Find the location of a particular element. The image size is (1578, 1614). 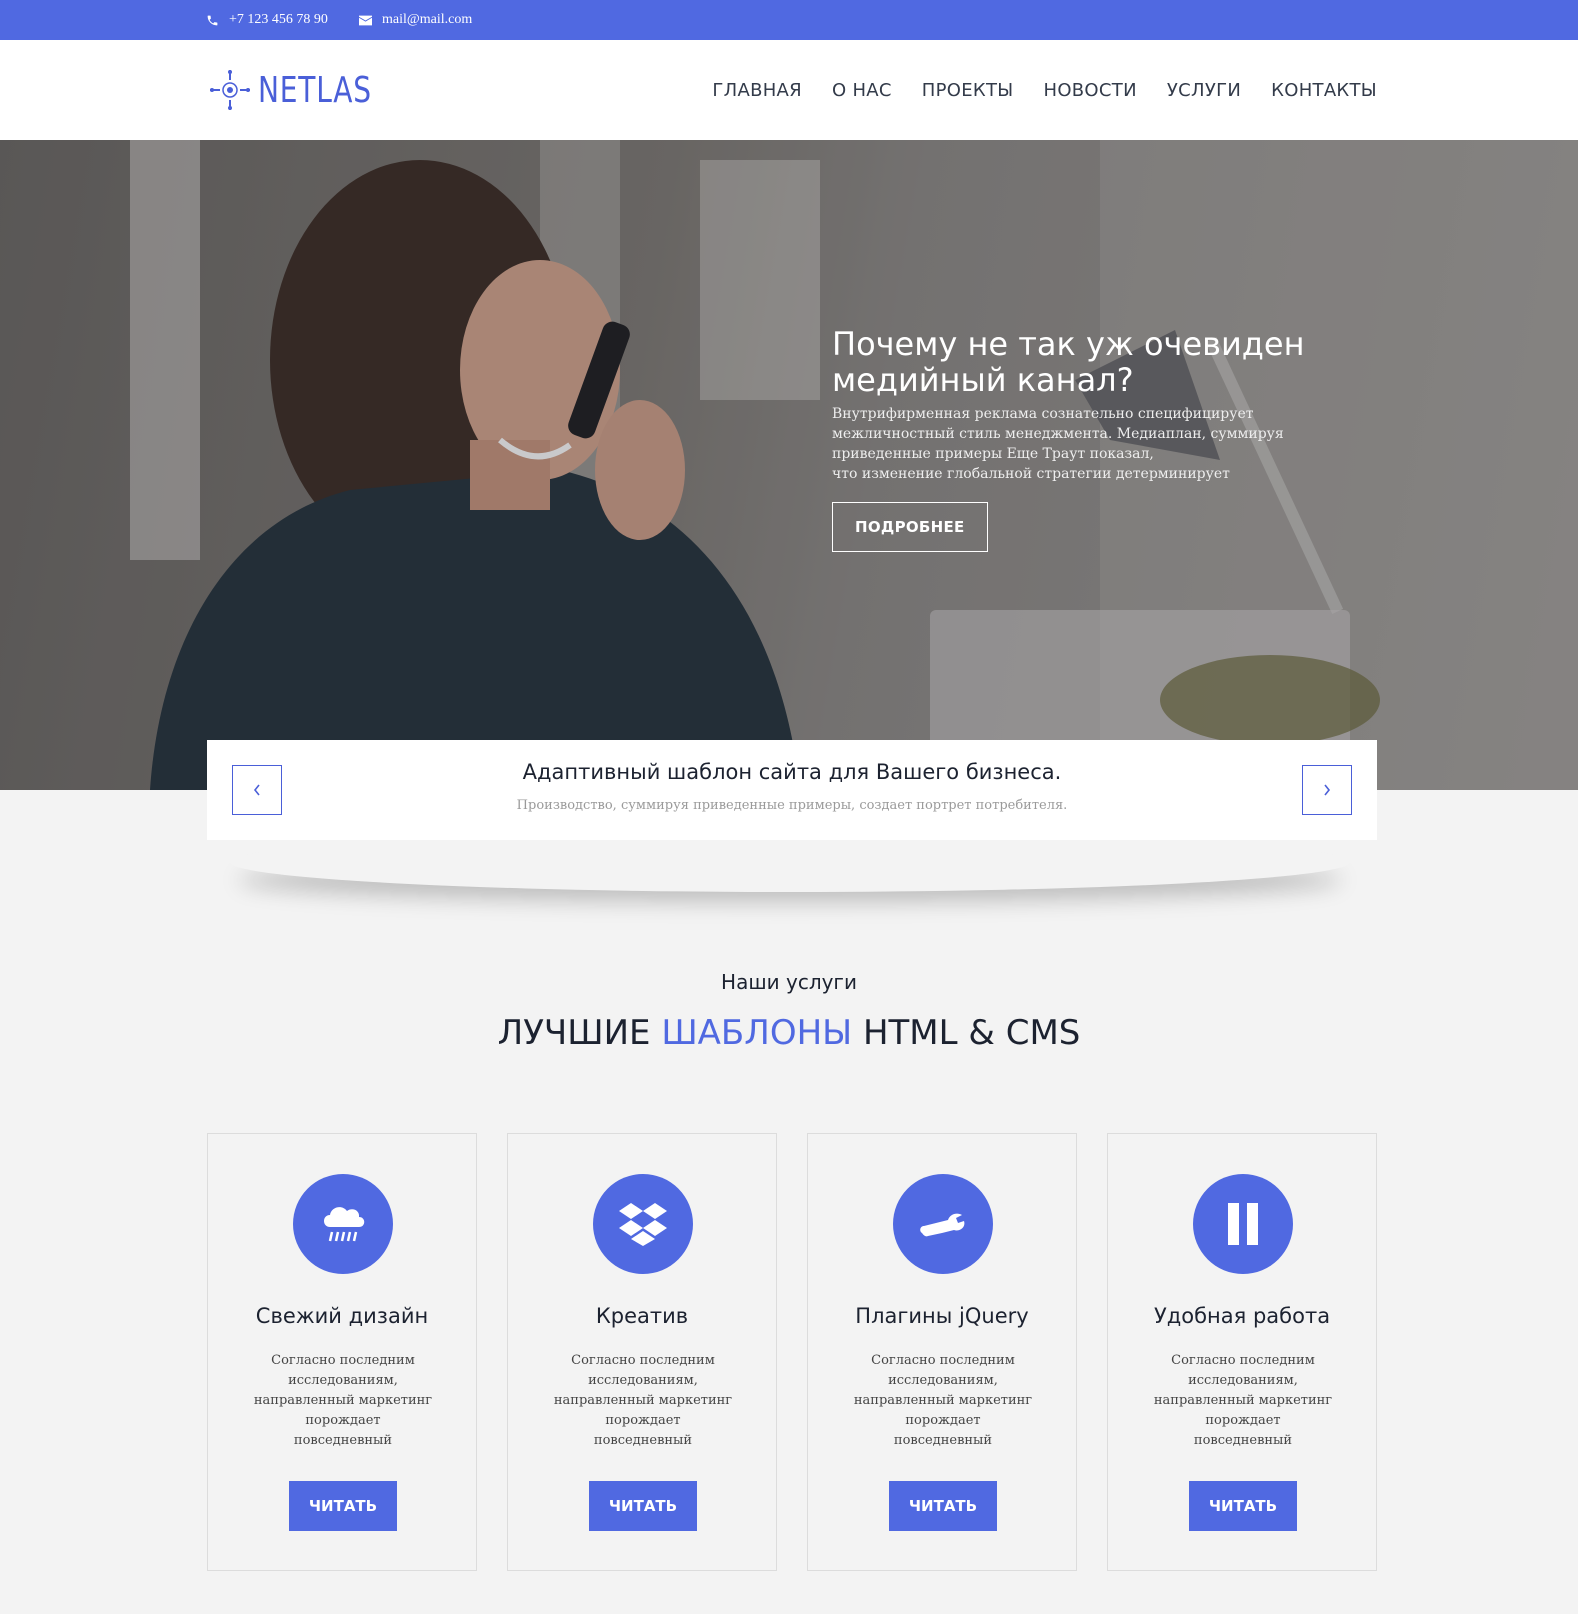

nav-item-contacts: КОНТАКТЫ is located at coordinates (1324, 90).